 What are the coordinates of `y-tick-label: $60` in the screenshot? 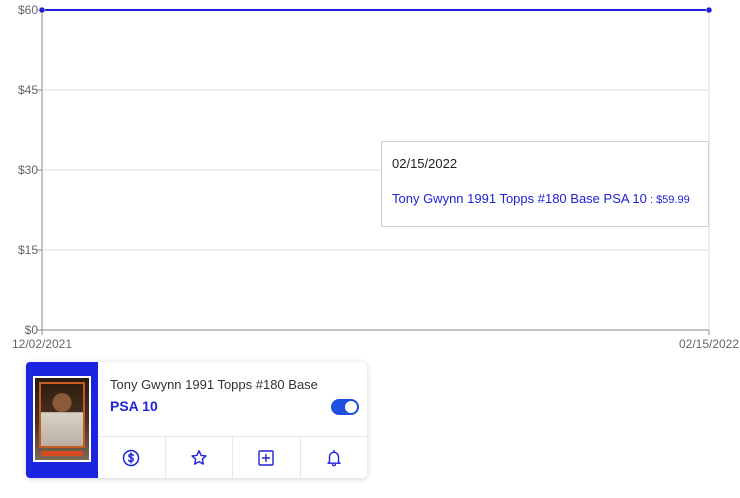 It's located at (28, 10).